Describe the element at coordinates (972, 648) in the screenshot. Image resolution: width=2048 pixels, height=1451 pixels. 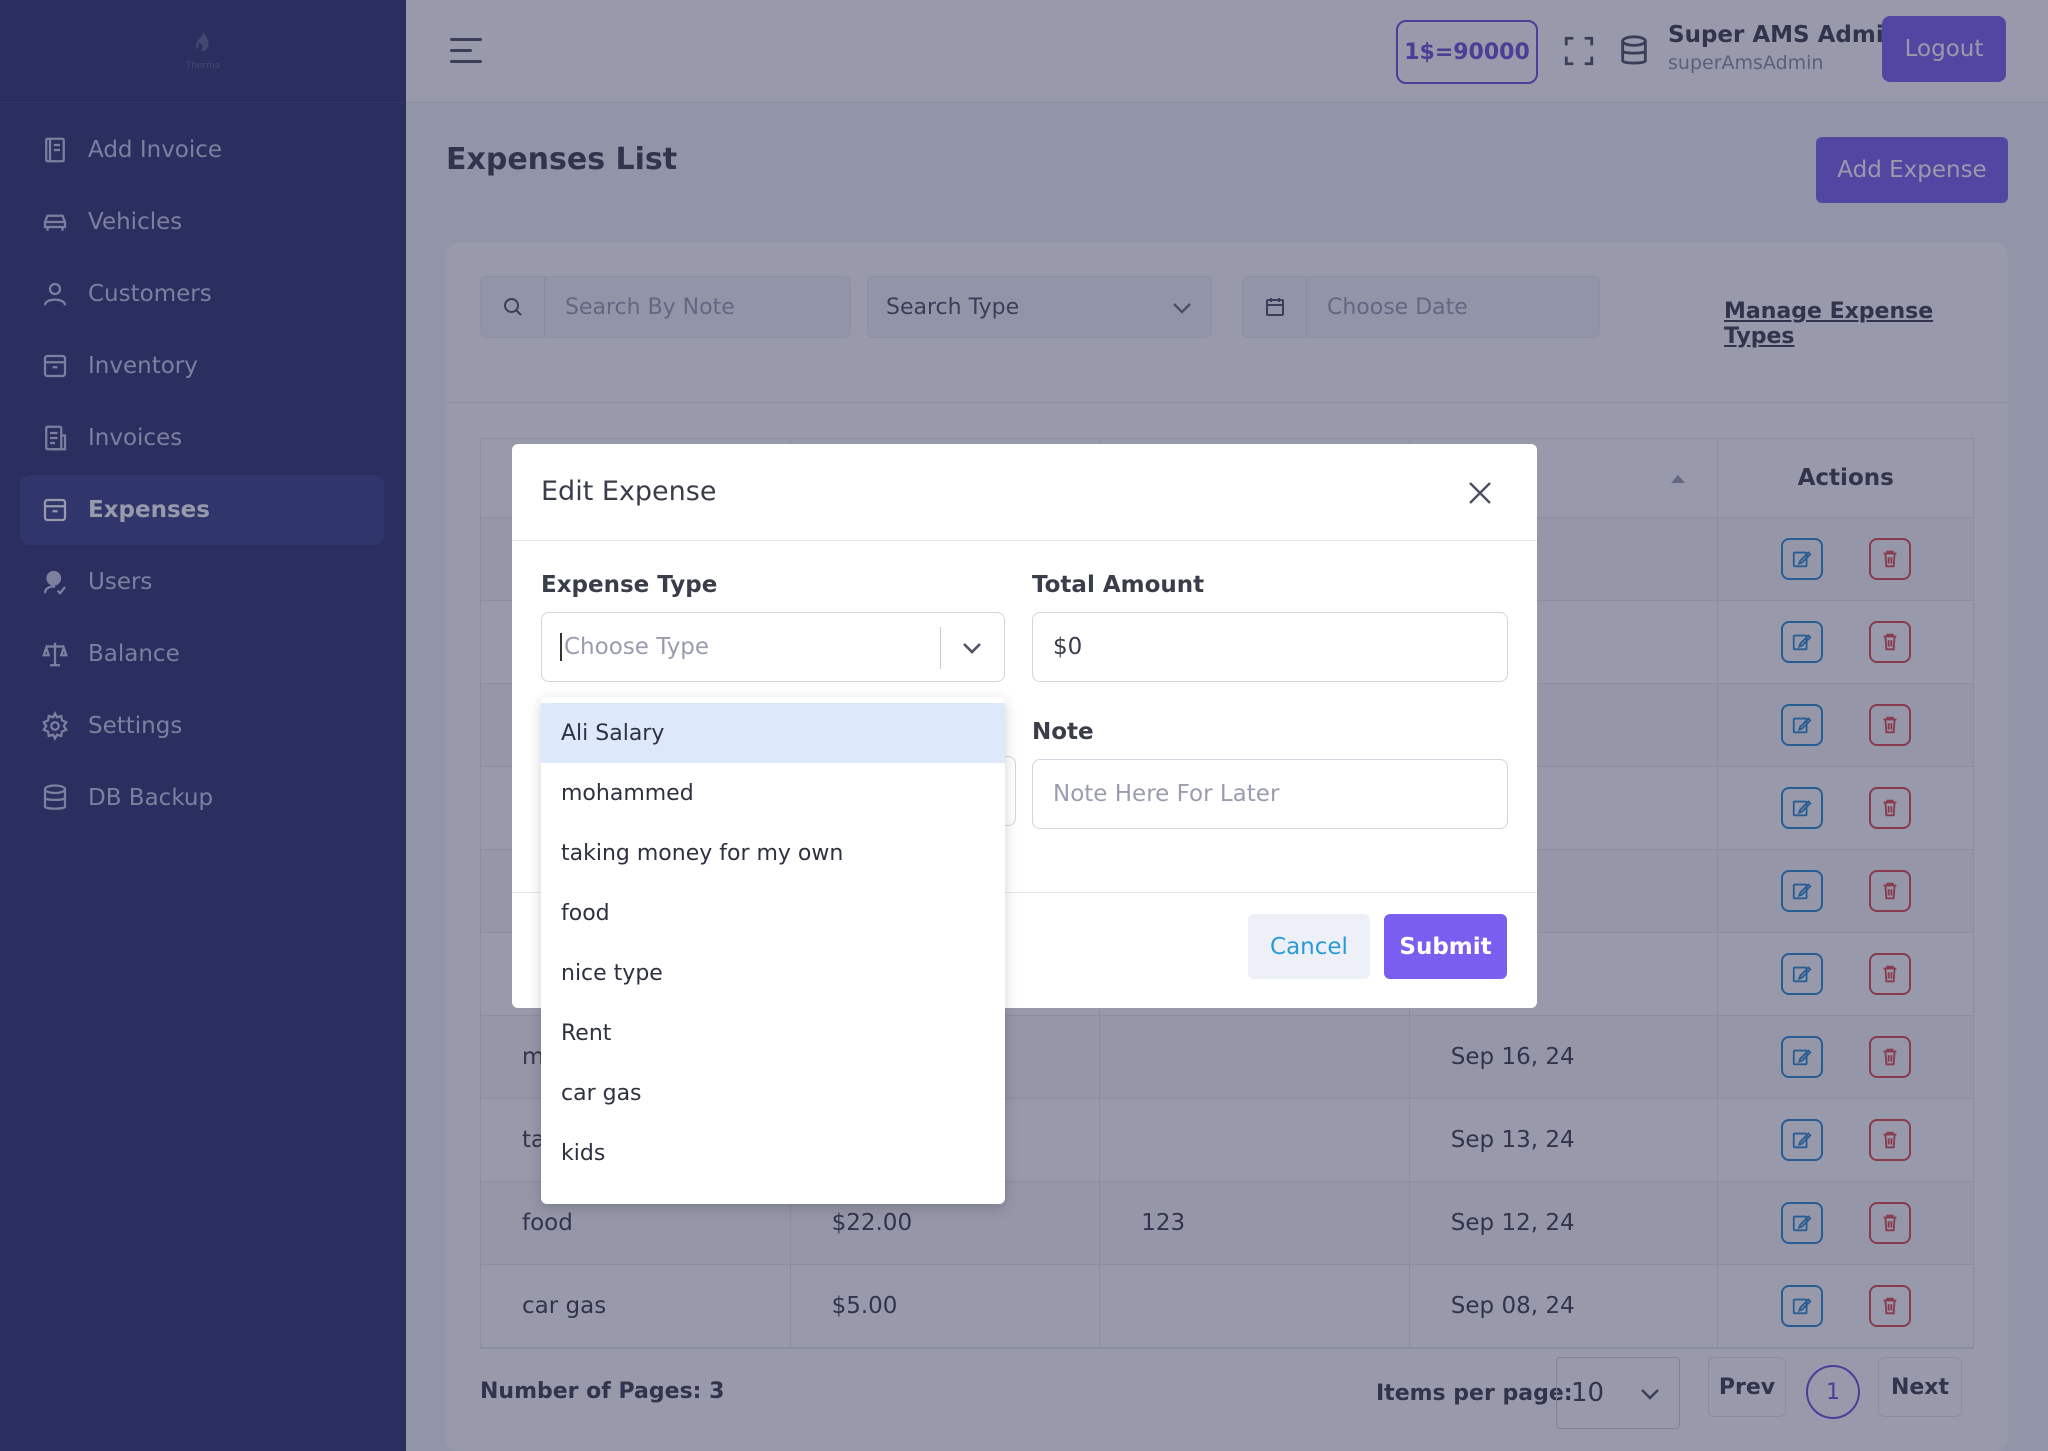
I see `chevron-down-icon` at that location.